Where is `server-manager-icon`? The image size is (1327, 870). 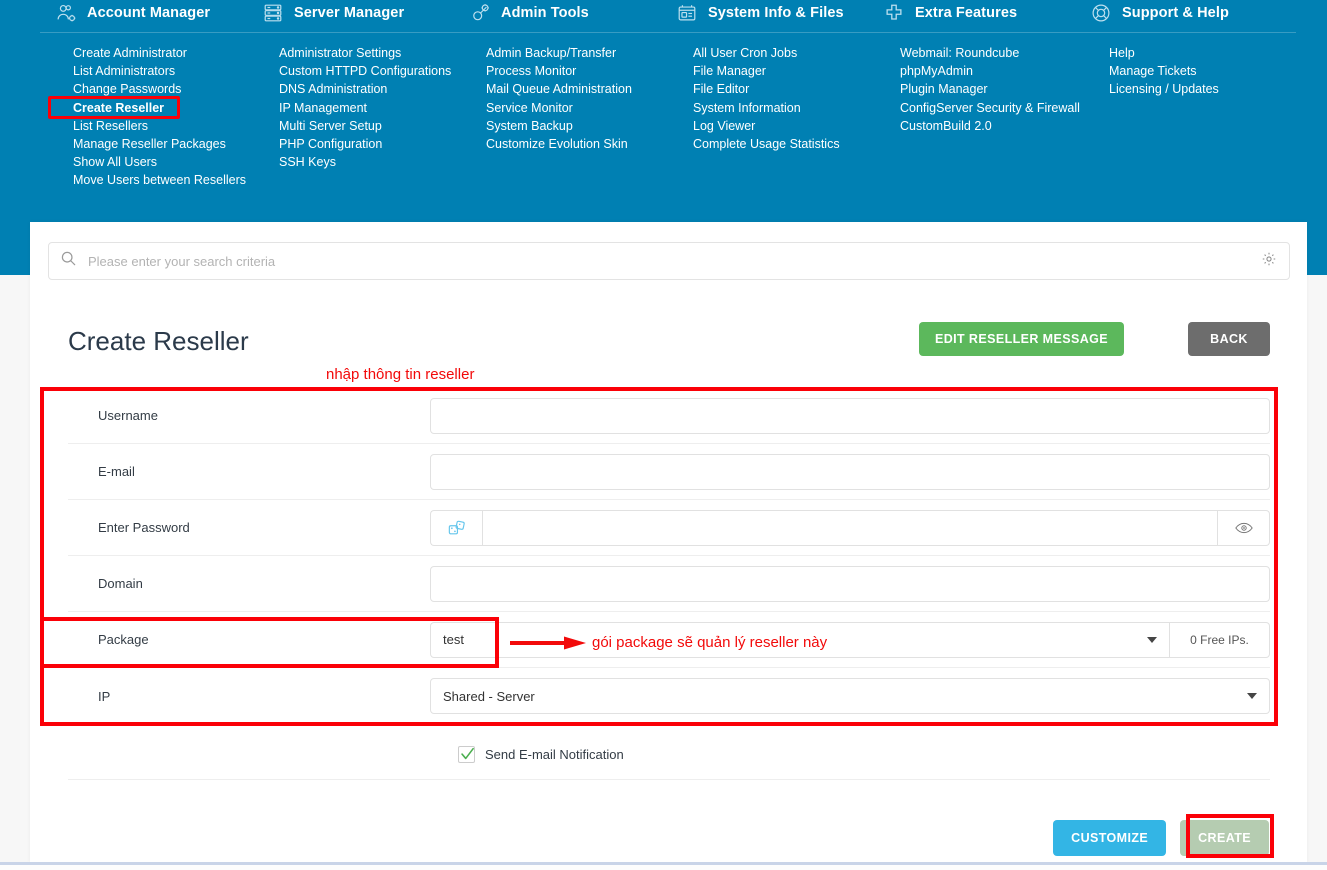 server-manager-icon is located at coordinates (273, 13).